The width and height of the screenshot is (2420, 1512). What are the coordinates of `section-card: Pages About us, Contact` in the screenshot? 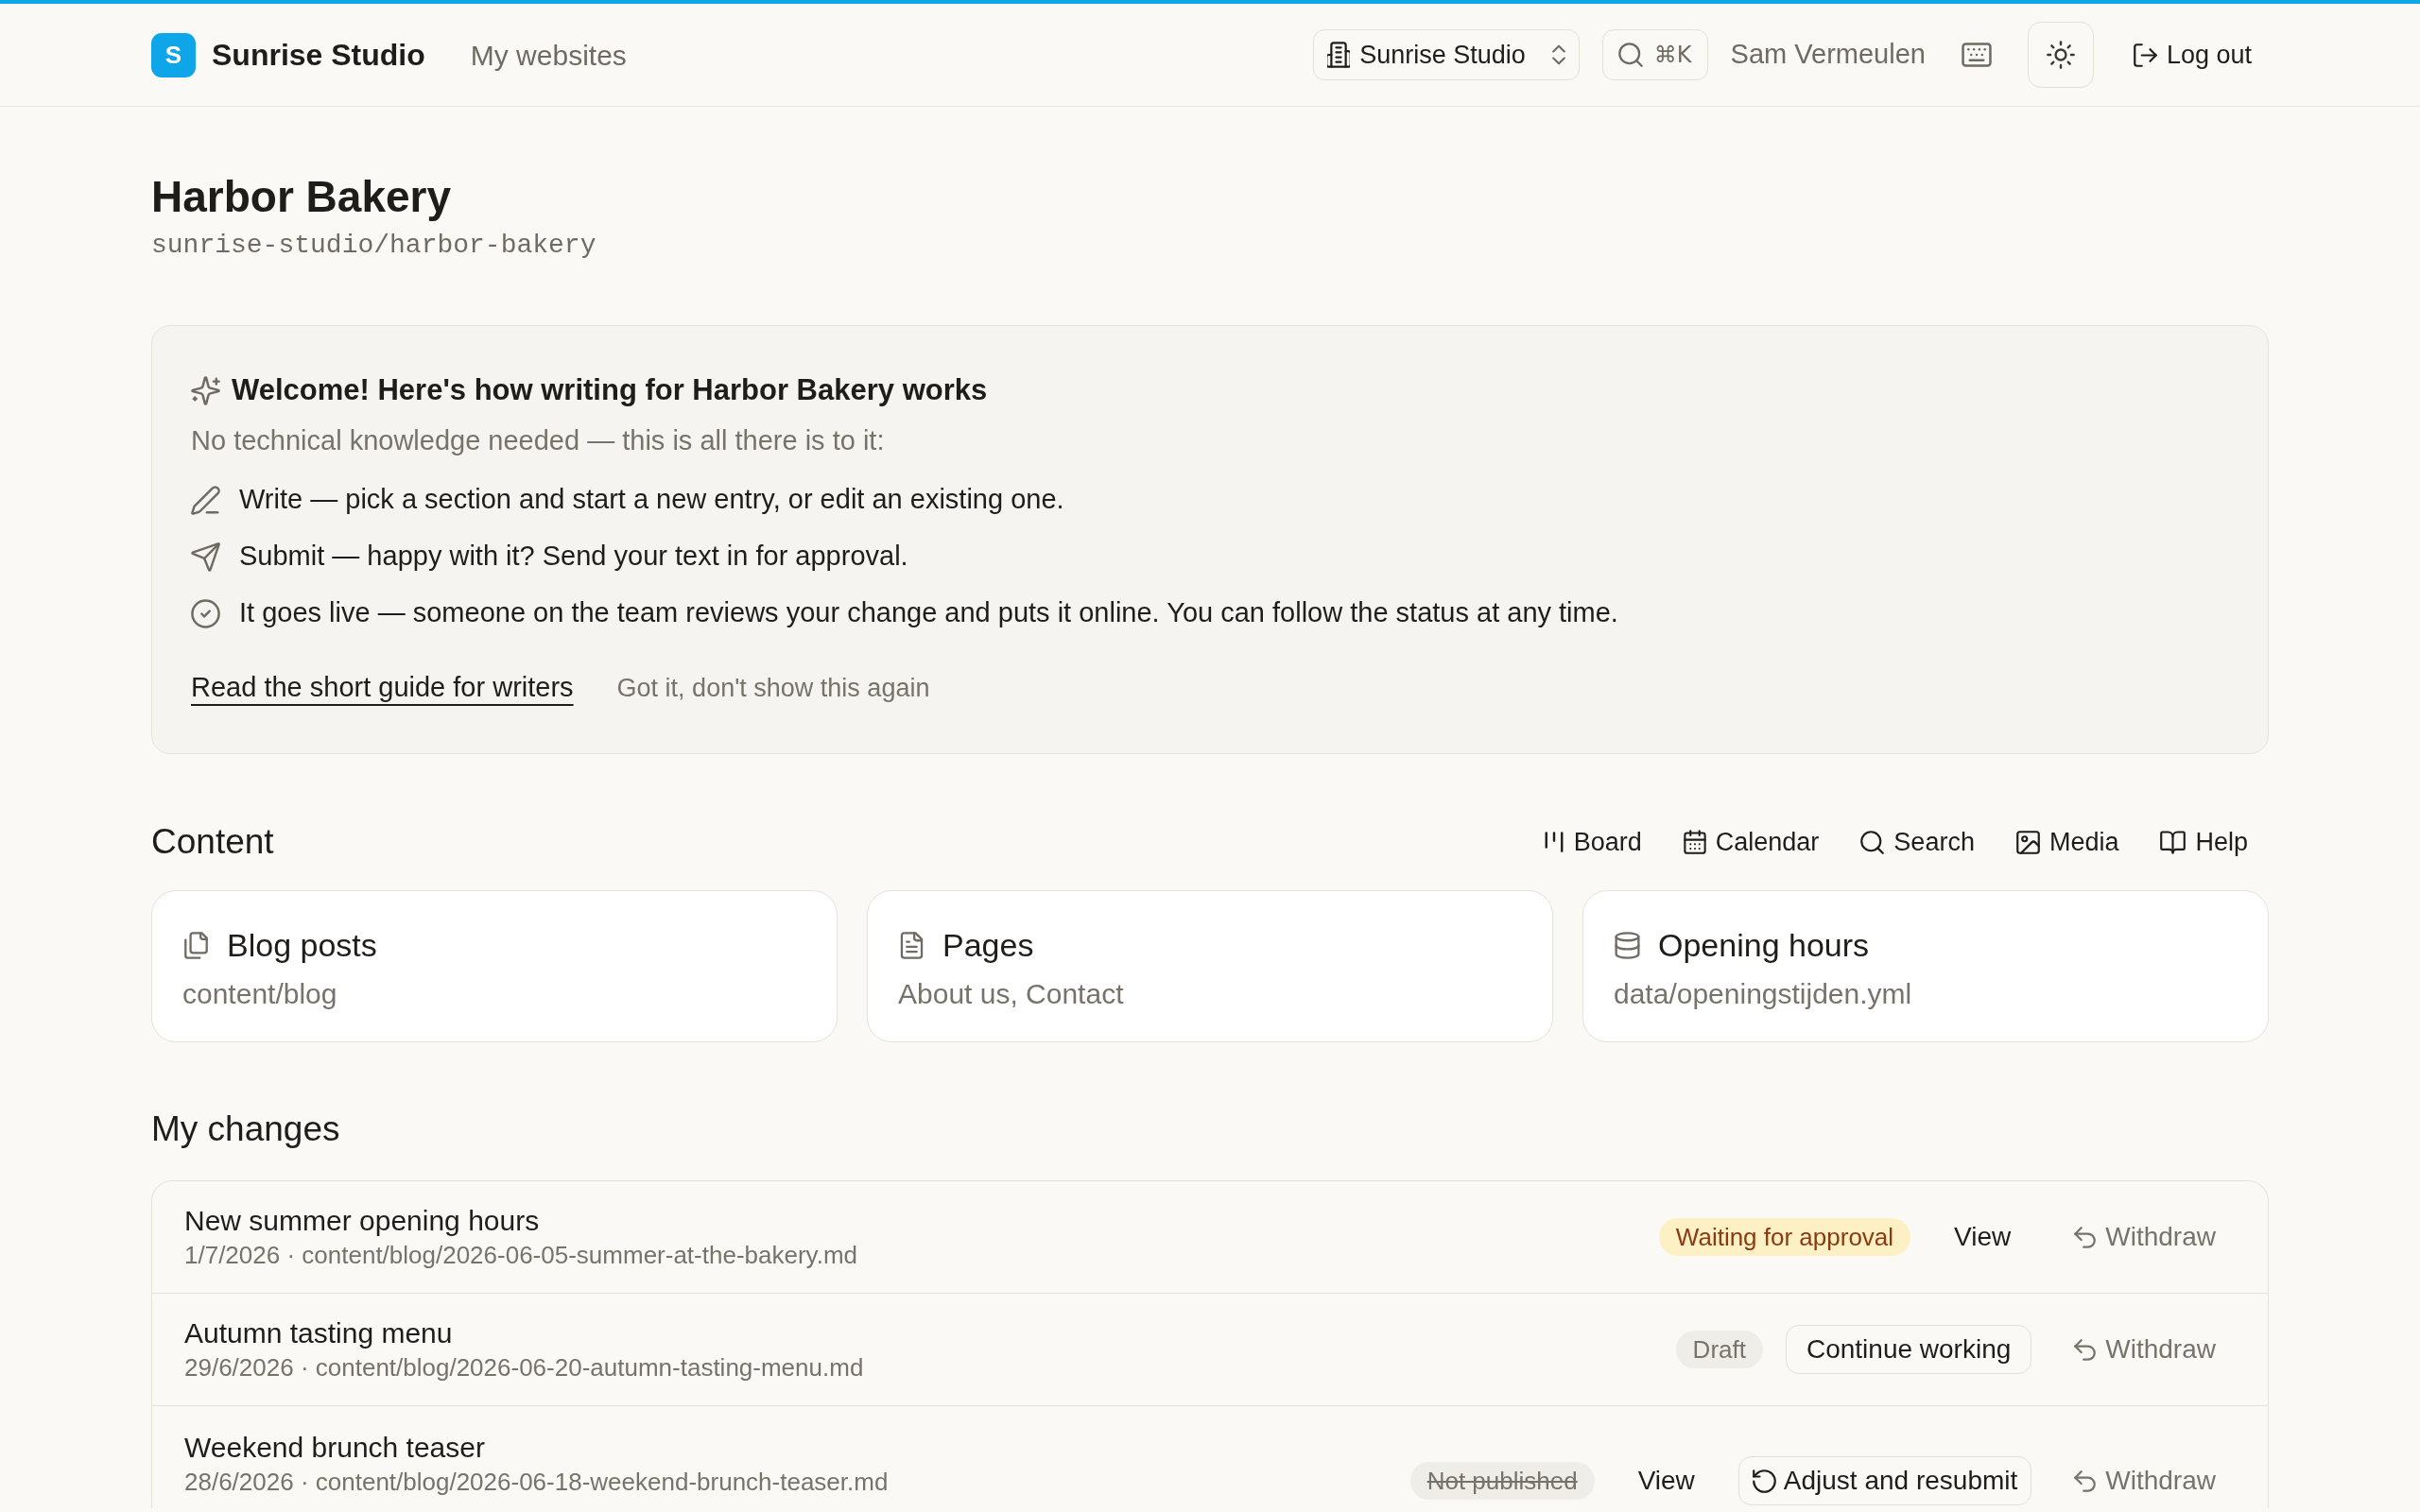 It's located at (1210, 966).